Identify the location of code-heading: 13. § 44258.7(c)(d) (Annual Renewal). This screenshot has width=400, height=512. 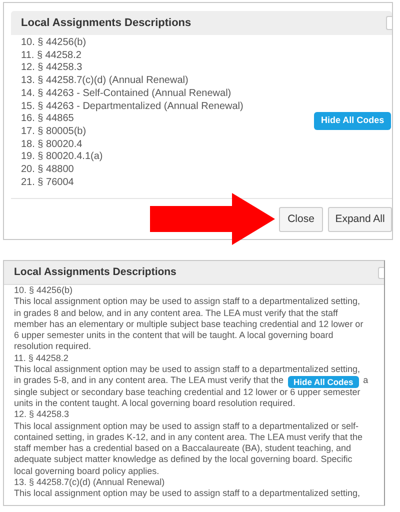
(89, 482).